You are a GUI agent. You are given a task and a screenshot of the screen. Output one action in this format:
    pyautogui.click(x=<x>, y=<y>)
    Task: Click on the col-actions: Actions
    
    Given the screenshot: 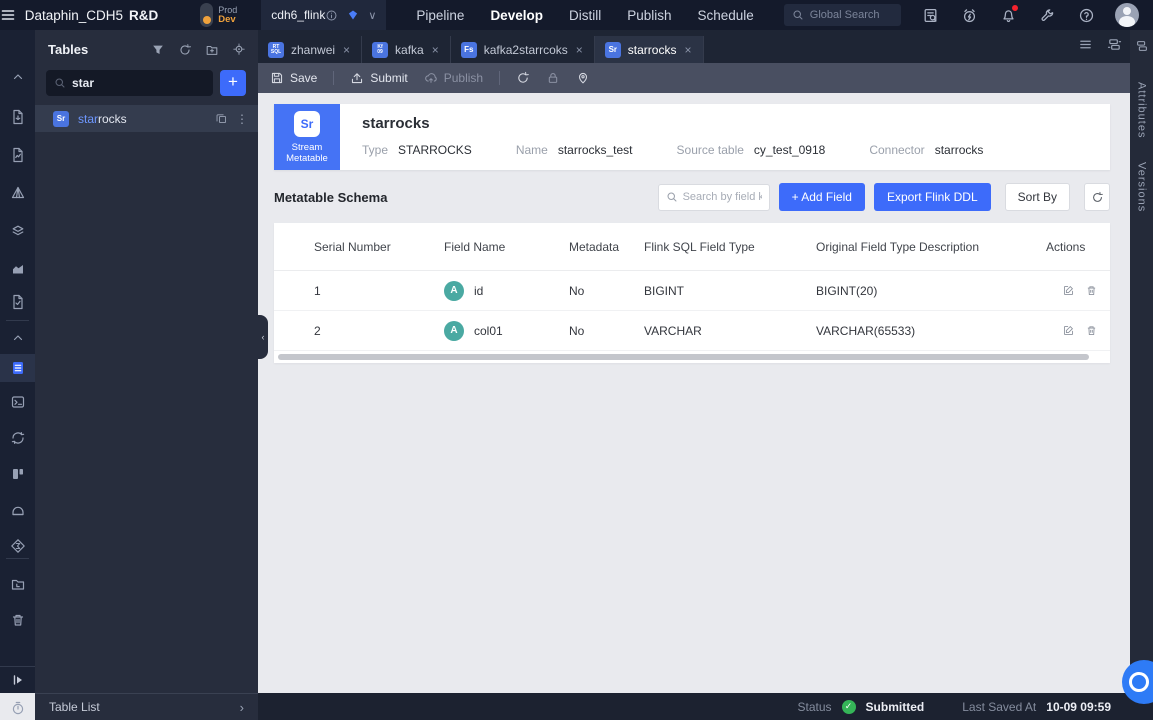 What is the action you would take?
    pyautogui.click(x=1066, y=246)
    